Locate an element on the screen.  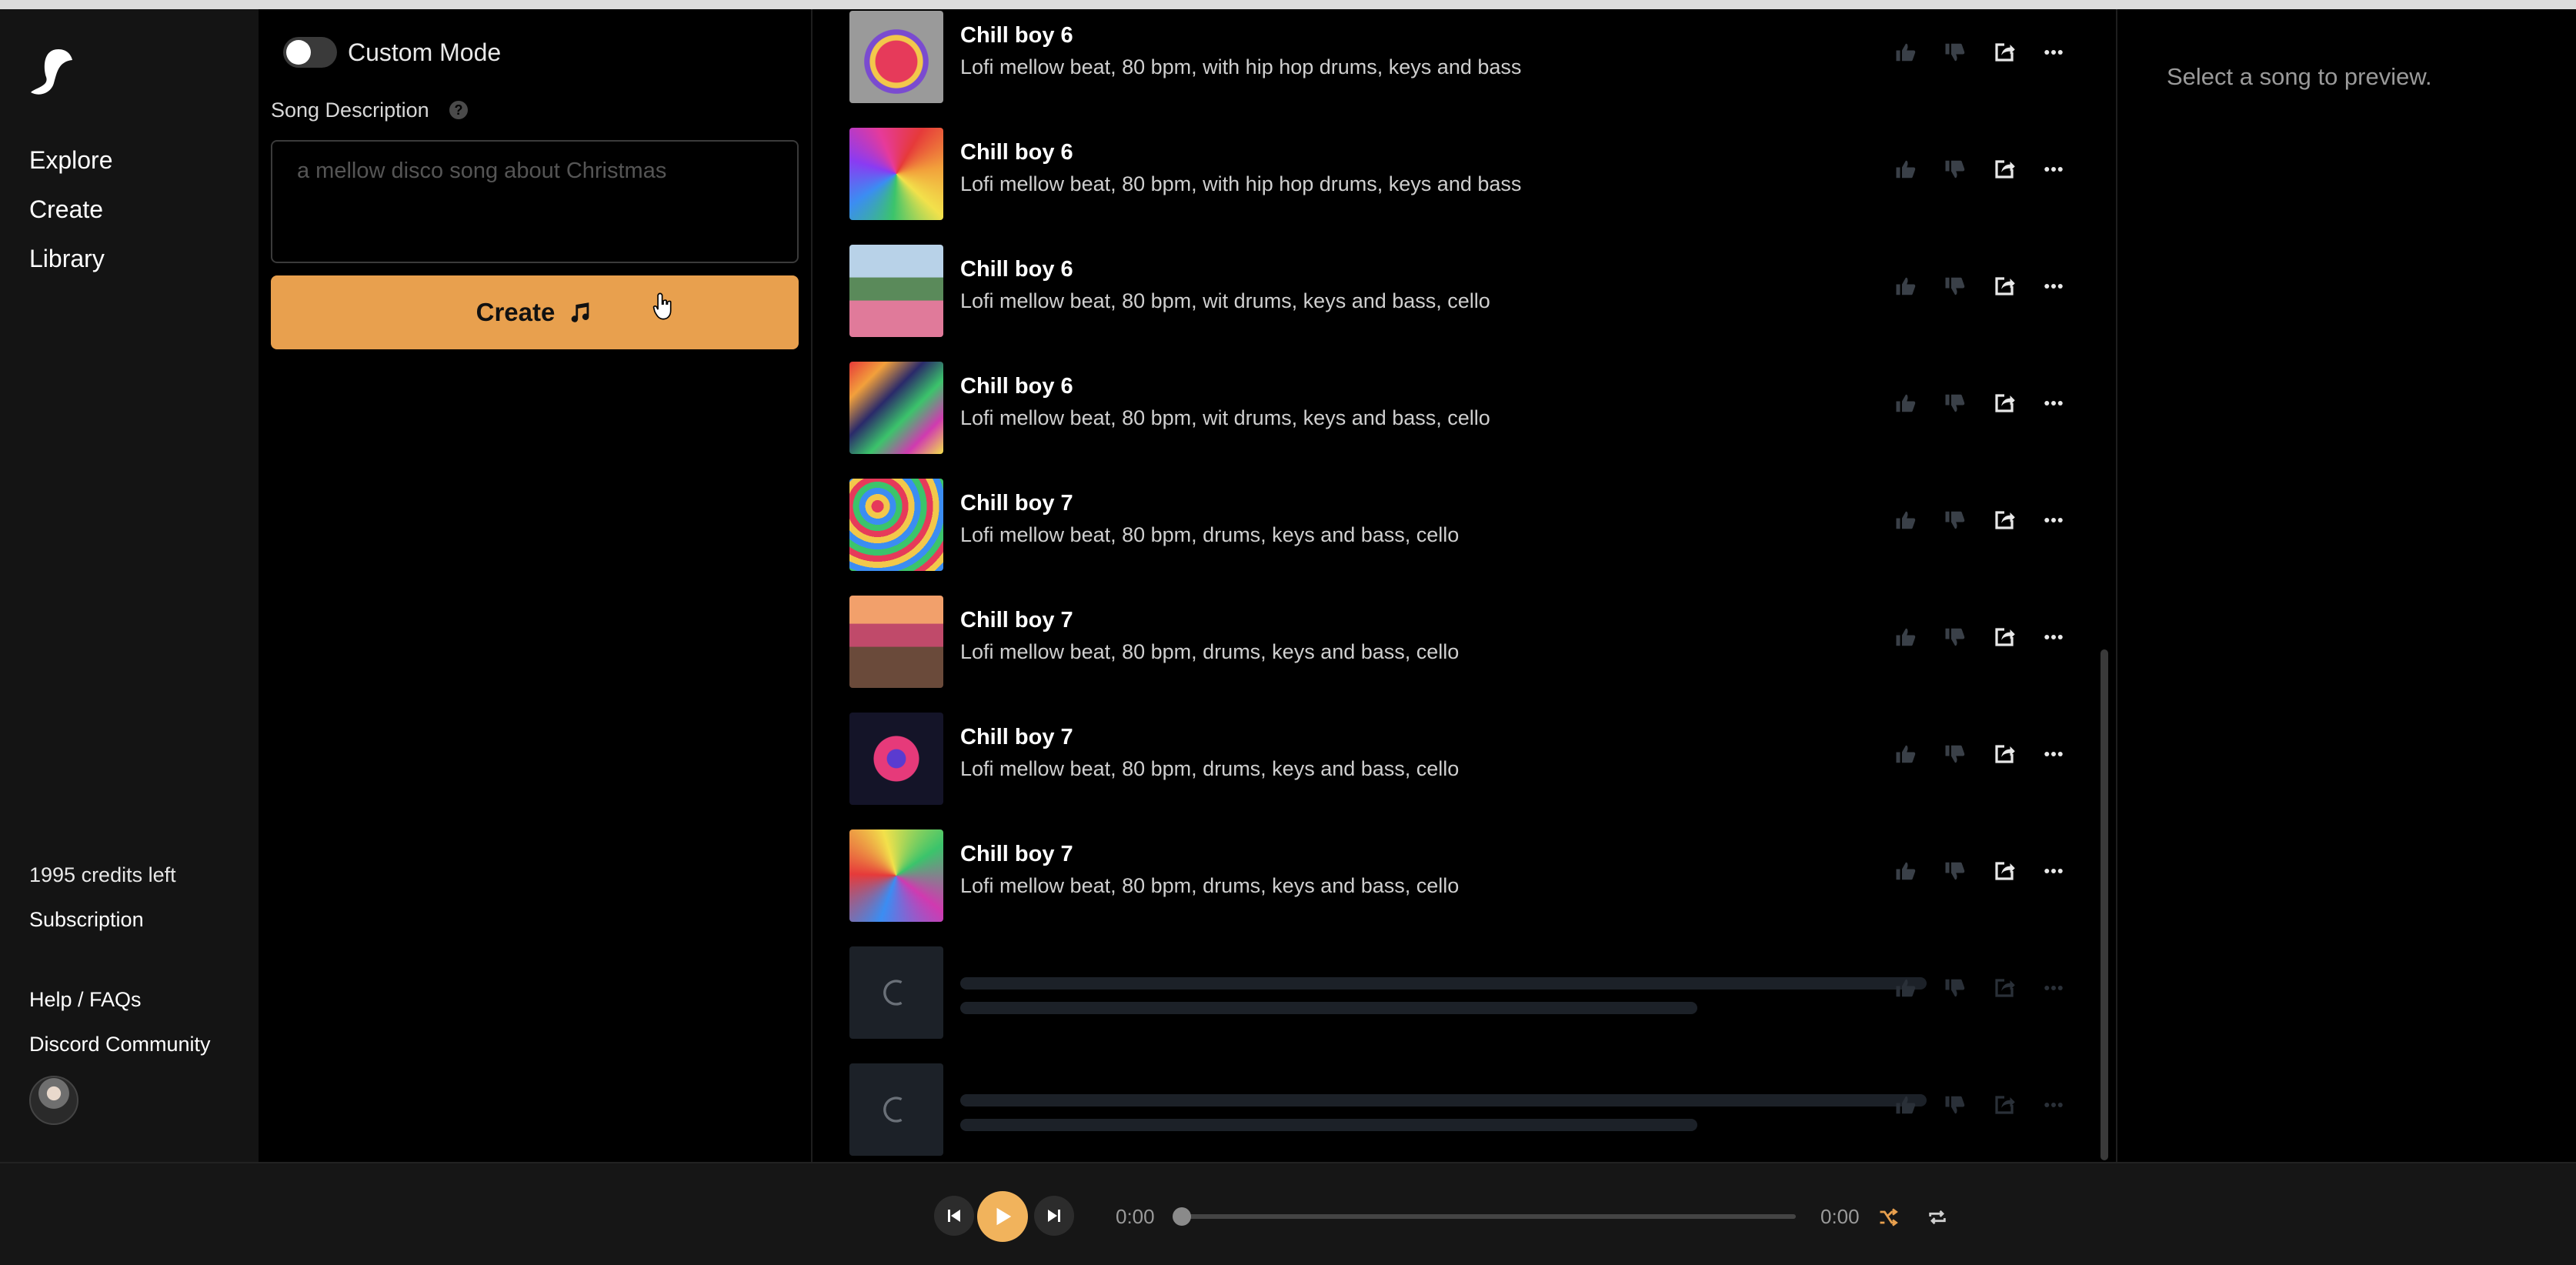
play-button is located at coordinates (1003, 1216).